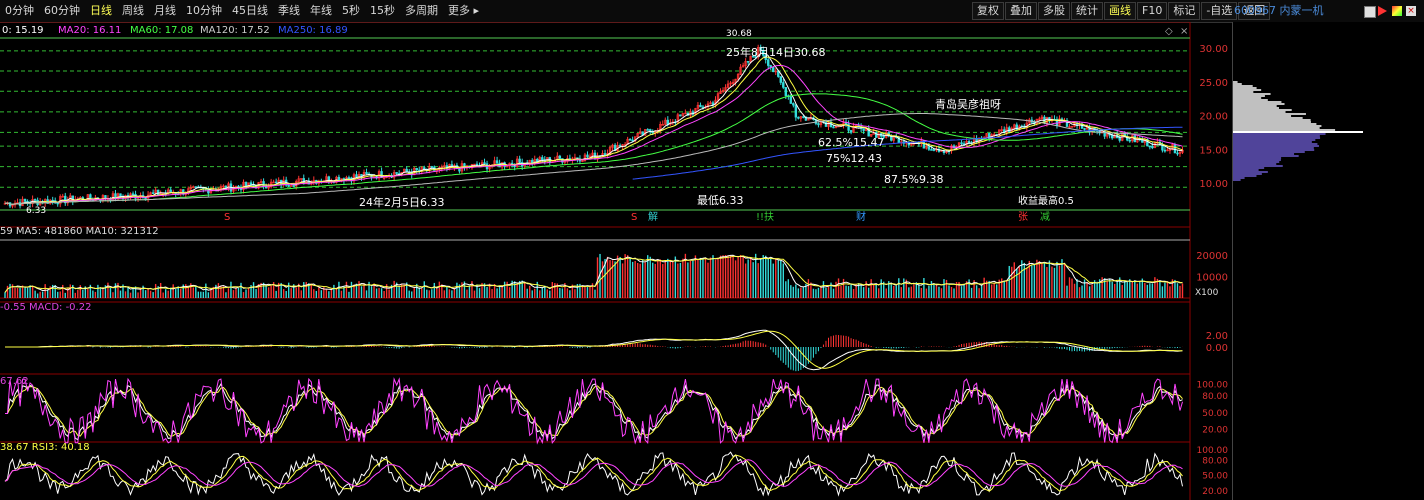 The width and height of the screenshot is (1424, 500). I want to click on price-tick: 20.00, so click(1213, 117).